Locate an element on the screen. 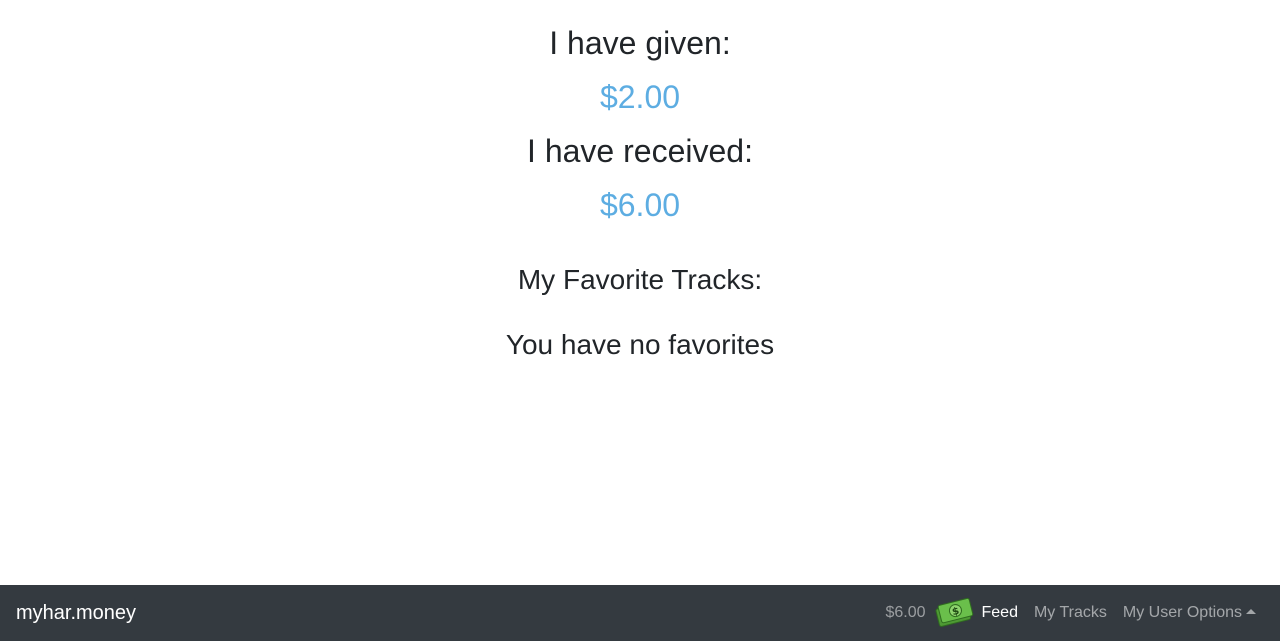 The height and width of the screenshot is (641, 1280). nav-user-options-dropdown: My User Options is located at coordinates (1189, 613).